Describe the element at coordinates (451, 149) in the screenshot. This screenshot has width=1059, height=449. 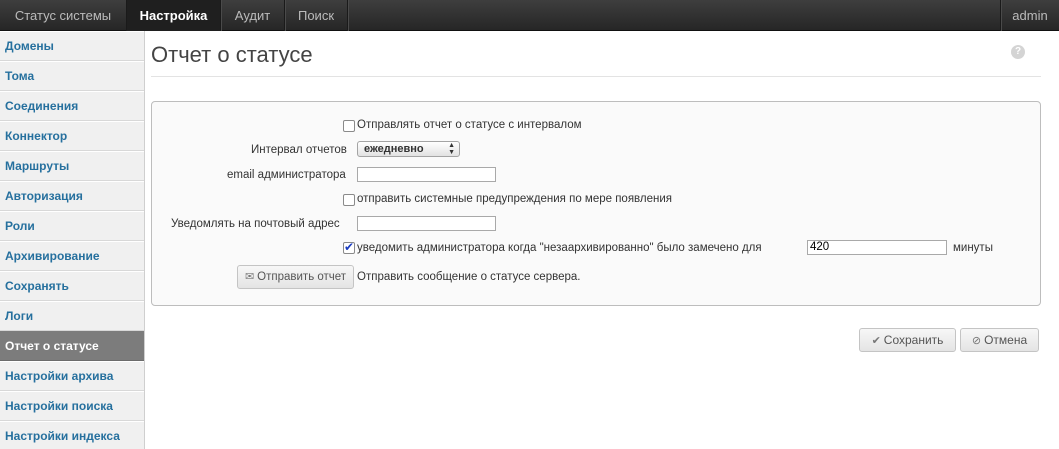
I see `select-arrows-icon: ▲ ▼` at that location.